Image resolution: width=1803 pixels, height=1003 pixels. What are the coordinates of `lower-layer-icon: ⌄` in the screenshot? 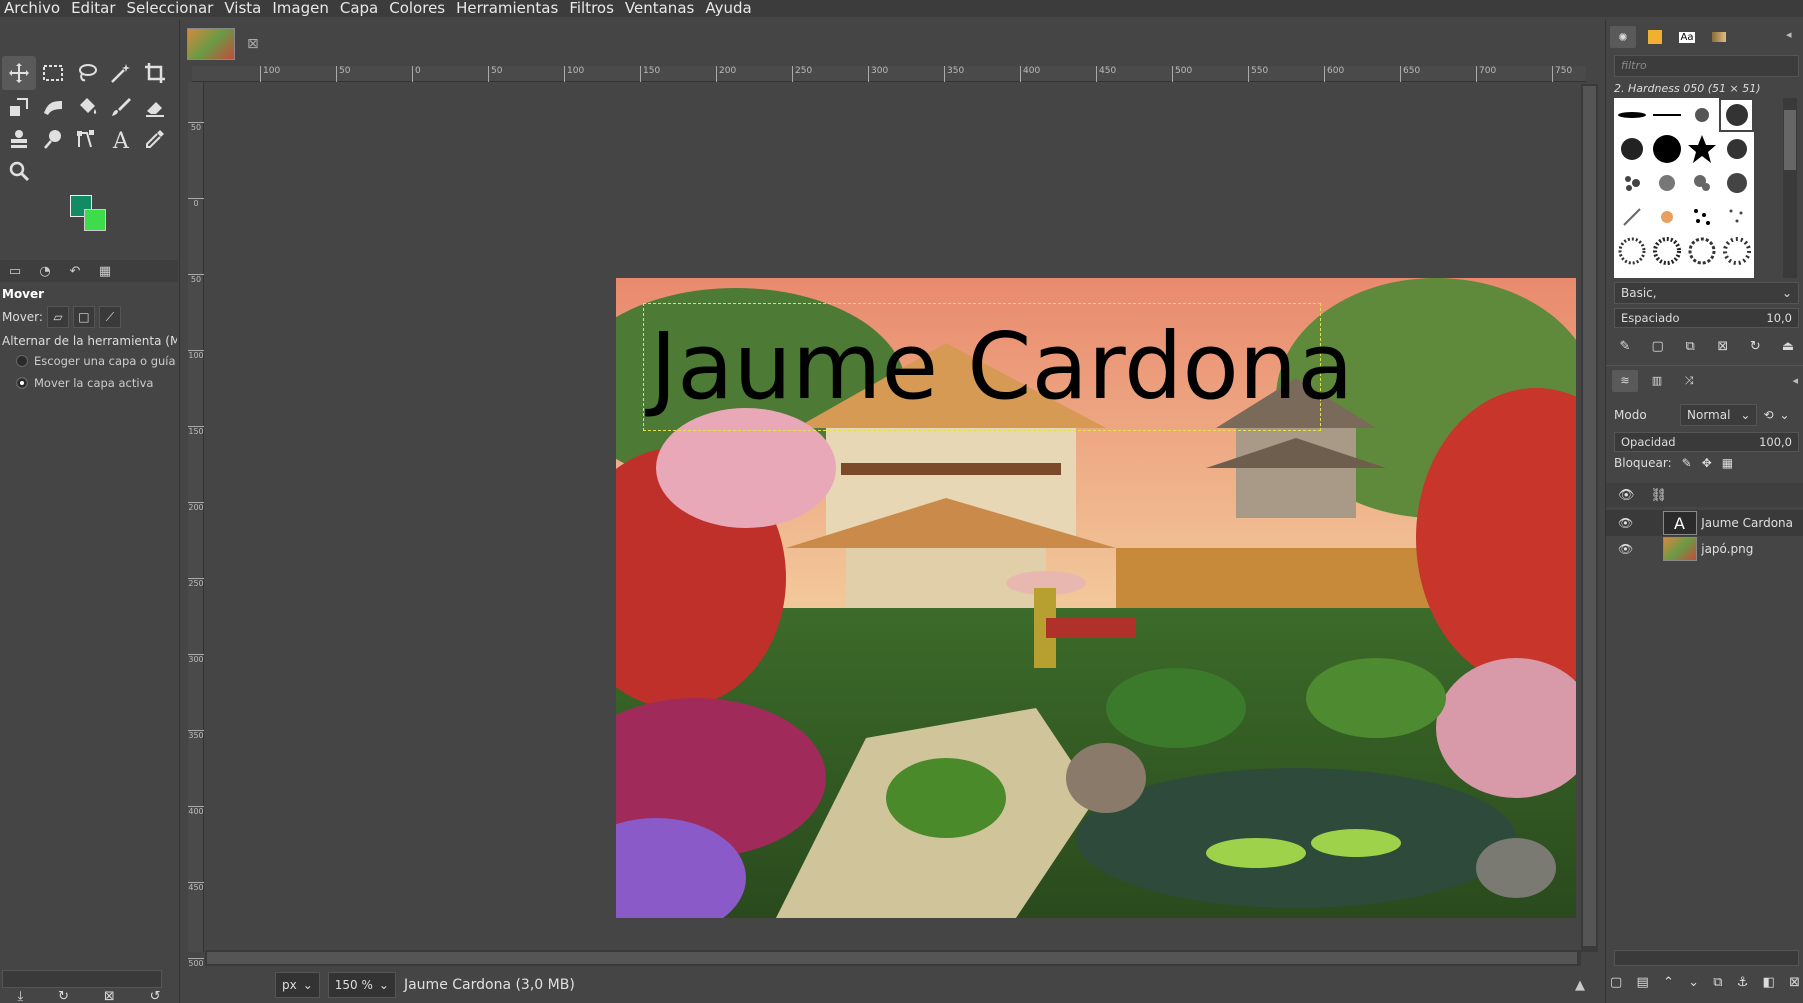 It's located at (1693, 982).